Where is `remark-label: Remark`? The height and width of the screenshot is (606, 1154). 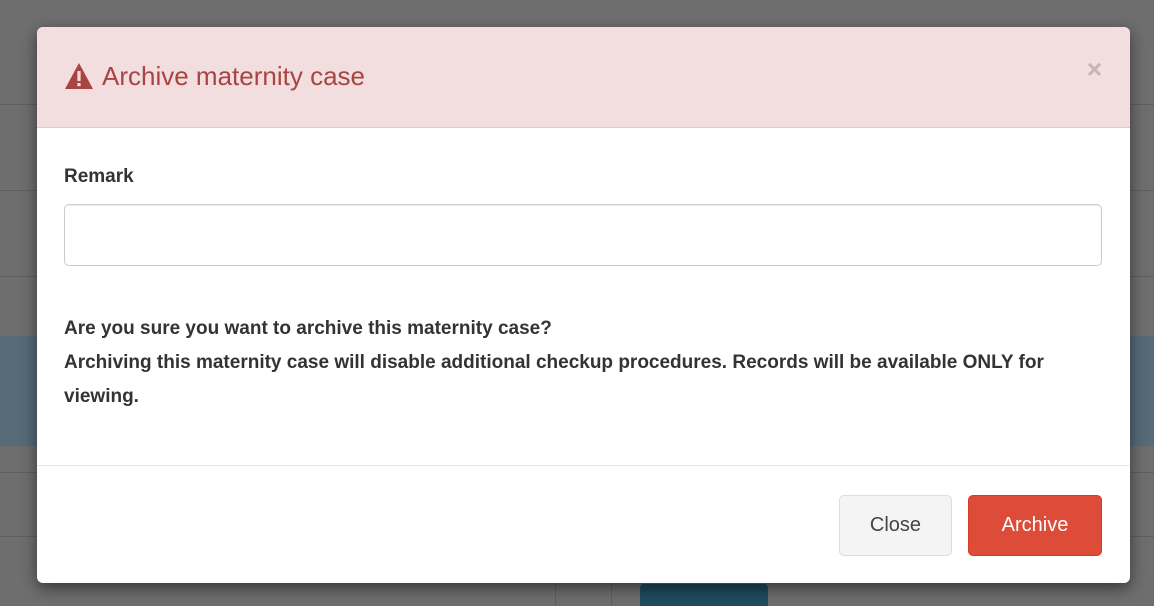 remark-label: Remark is located at coordinates (99, 176).